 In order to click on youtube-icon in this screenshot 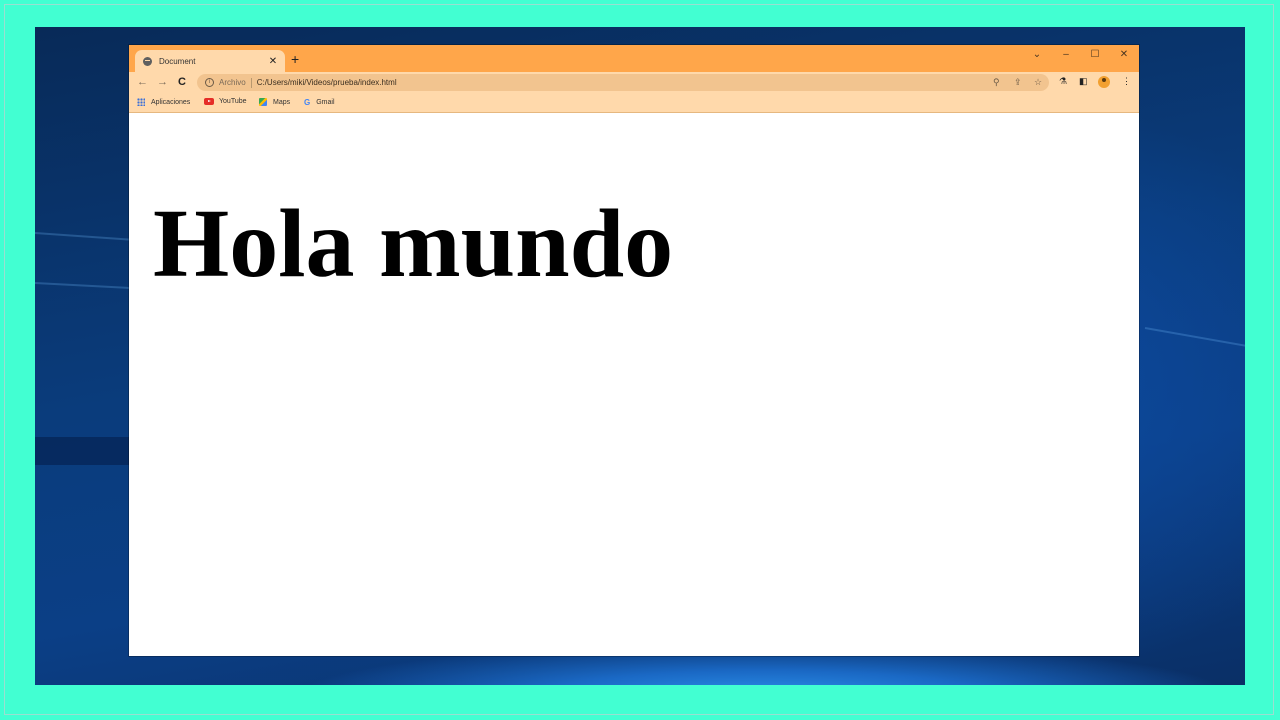, I will do `click(209, 101)`.